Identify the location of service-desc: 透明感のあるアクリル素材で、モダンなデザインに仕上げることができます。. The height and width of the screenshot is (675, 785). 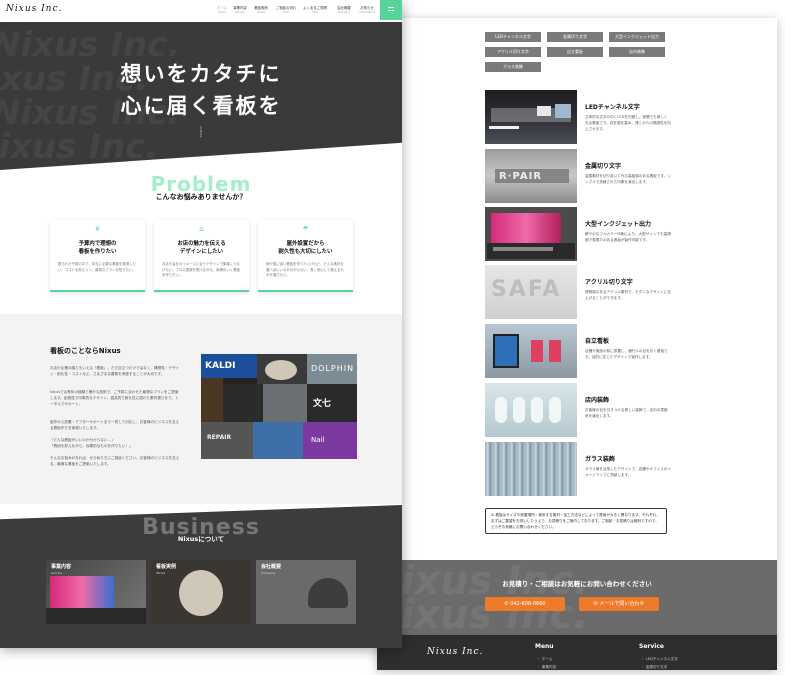
(628, 295).